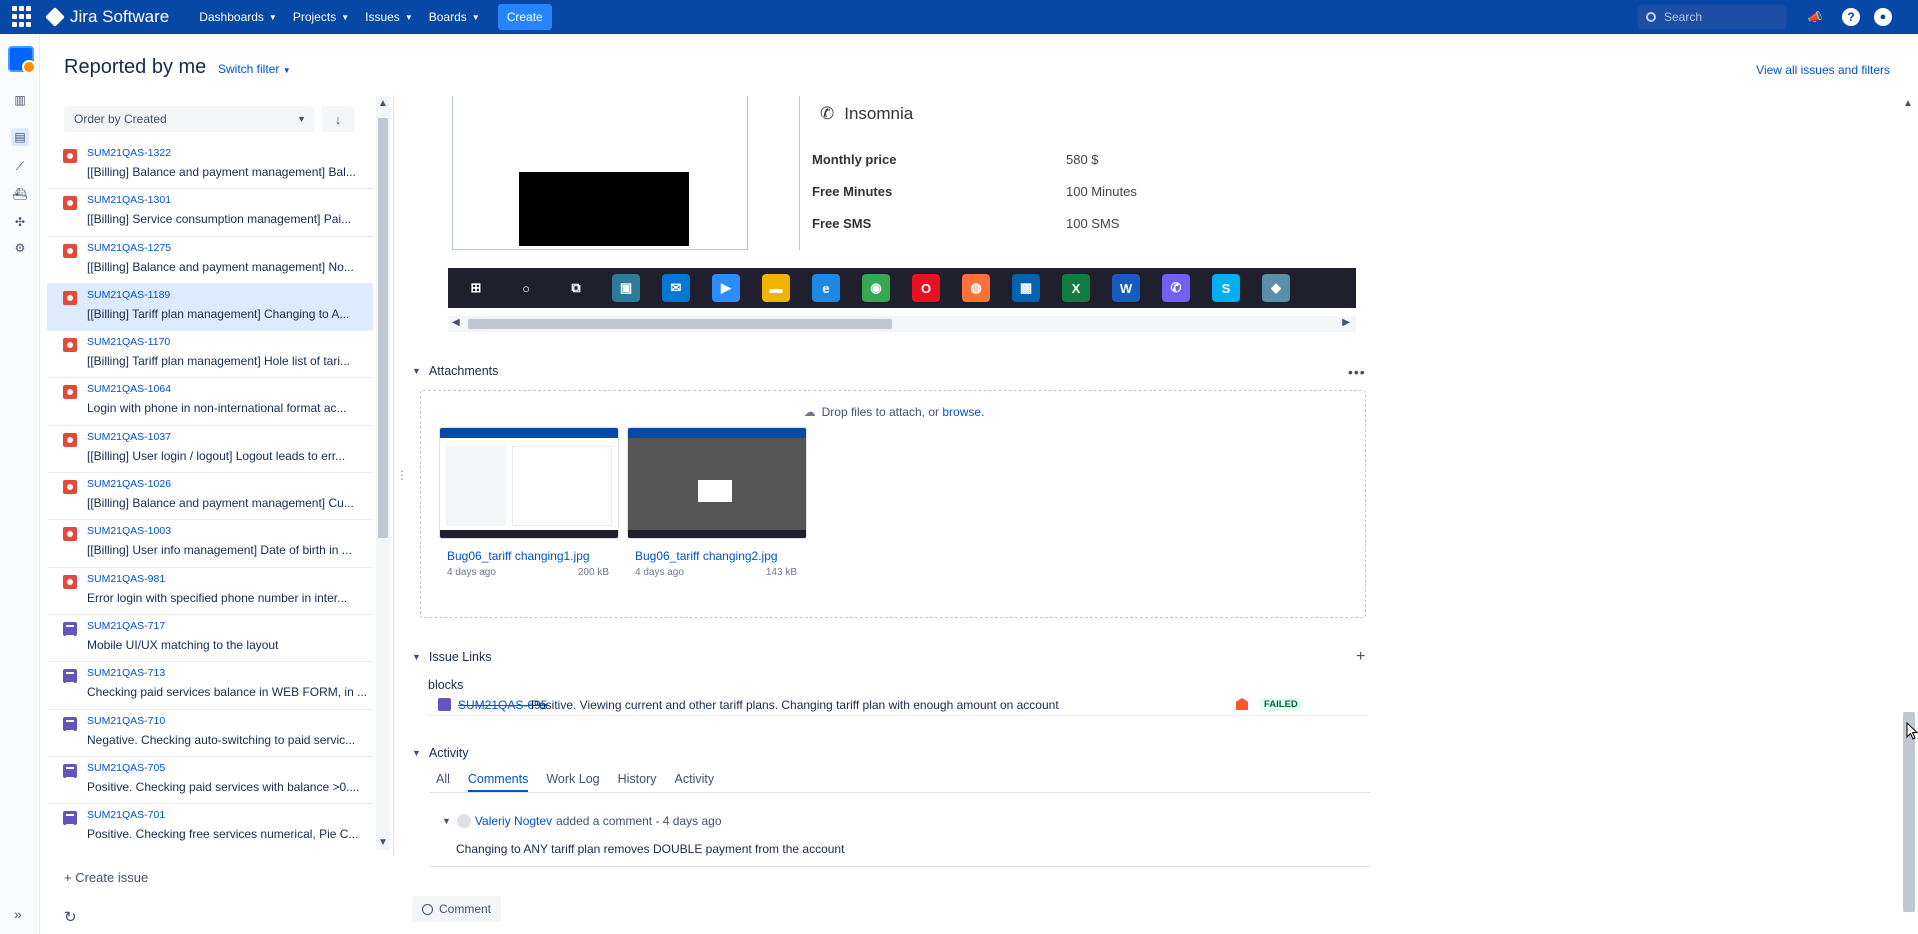 This screenshot has width=1918, height=934. Describe the element at coordinates (1883, 17) in the screenshot. I see `profile-avatar: ●` at that location.